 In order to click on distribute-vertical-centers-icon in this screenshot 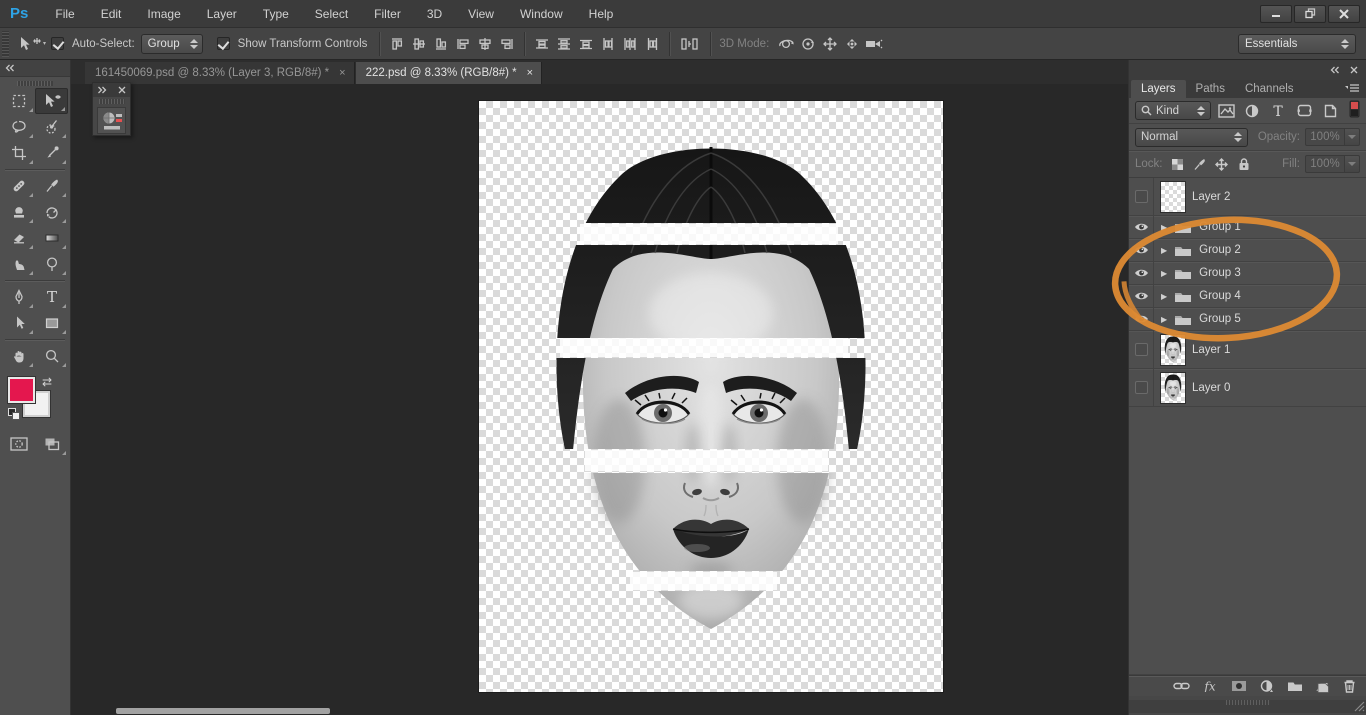, I will do `click(564, 44)`.